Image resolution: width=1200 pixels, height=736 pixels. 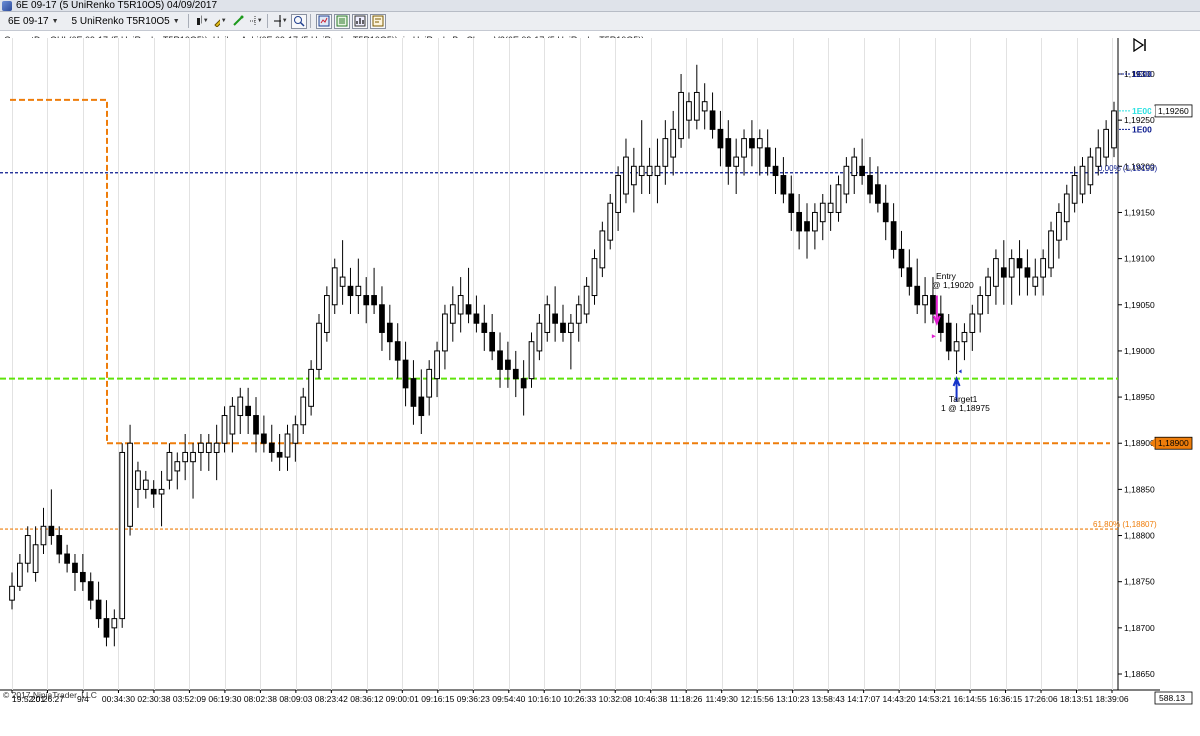 I want to click on time-tick-label: 06:19:30, so click(x=224, y=699).